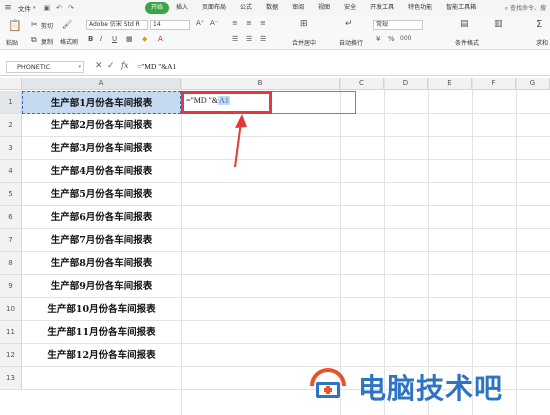 This screenshot has height=415, width=550. I want to click on cell-a6: 生产部6月份各车间报表, so click(101, 217).